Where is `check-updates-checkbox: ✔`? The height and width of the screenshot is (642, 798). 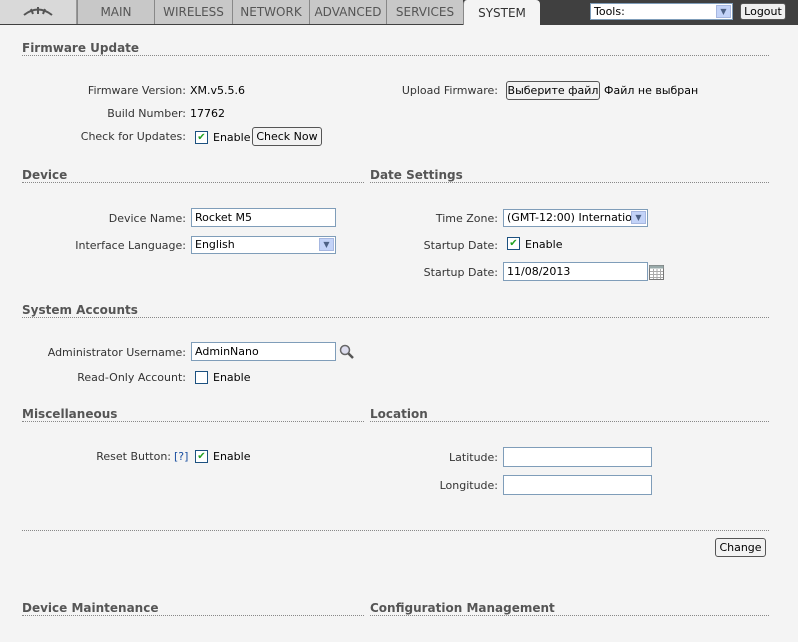
check-updates-checkbox: ✔ is located at coordinates (201, 137).